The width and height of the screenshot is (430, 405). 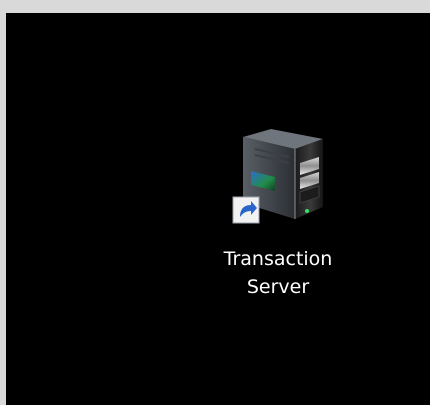 What do you see at coordinates (246, 210) in the screenshot?
I see `shortcut-arrow-icon` at bounding box center [246, 210].